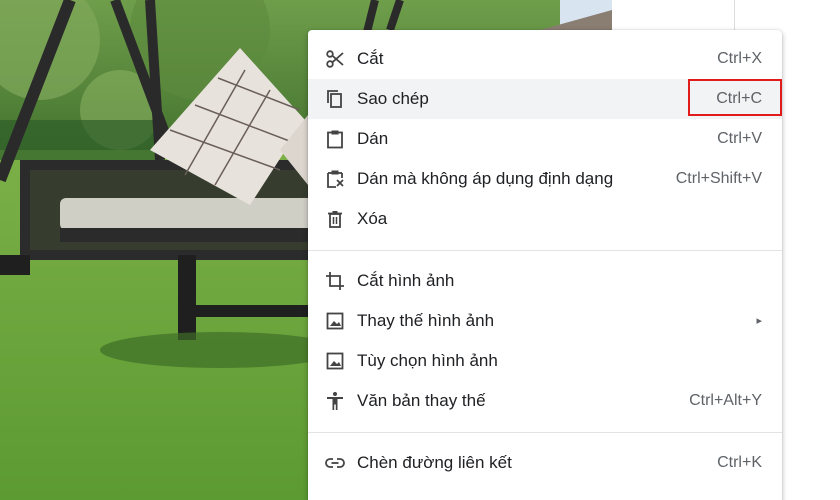  Describe the element at coordinates (735, 97) in the screenshot. I see `highlight-annotation-box` at that location.